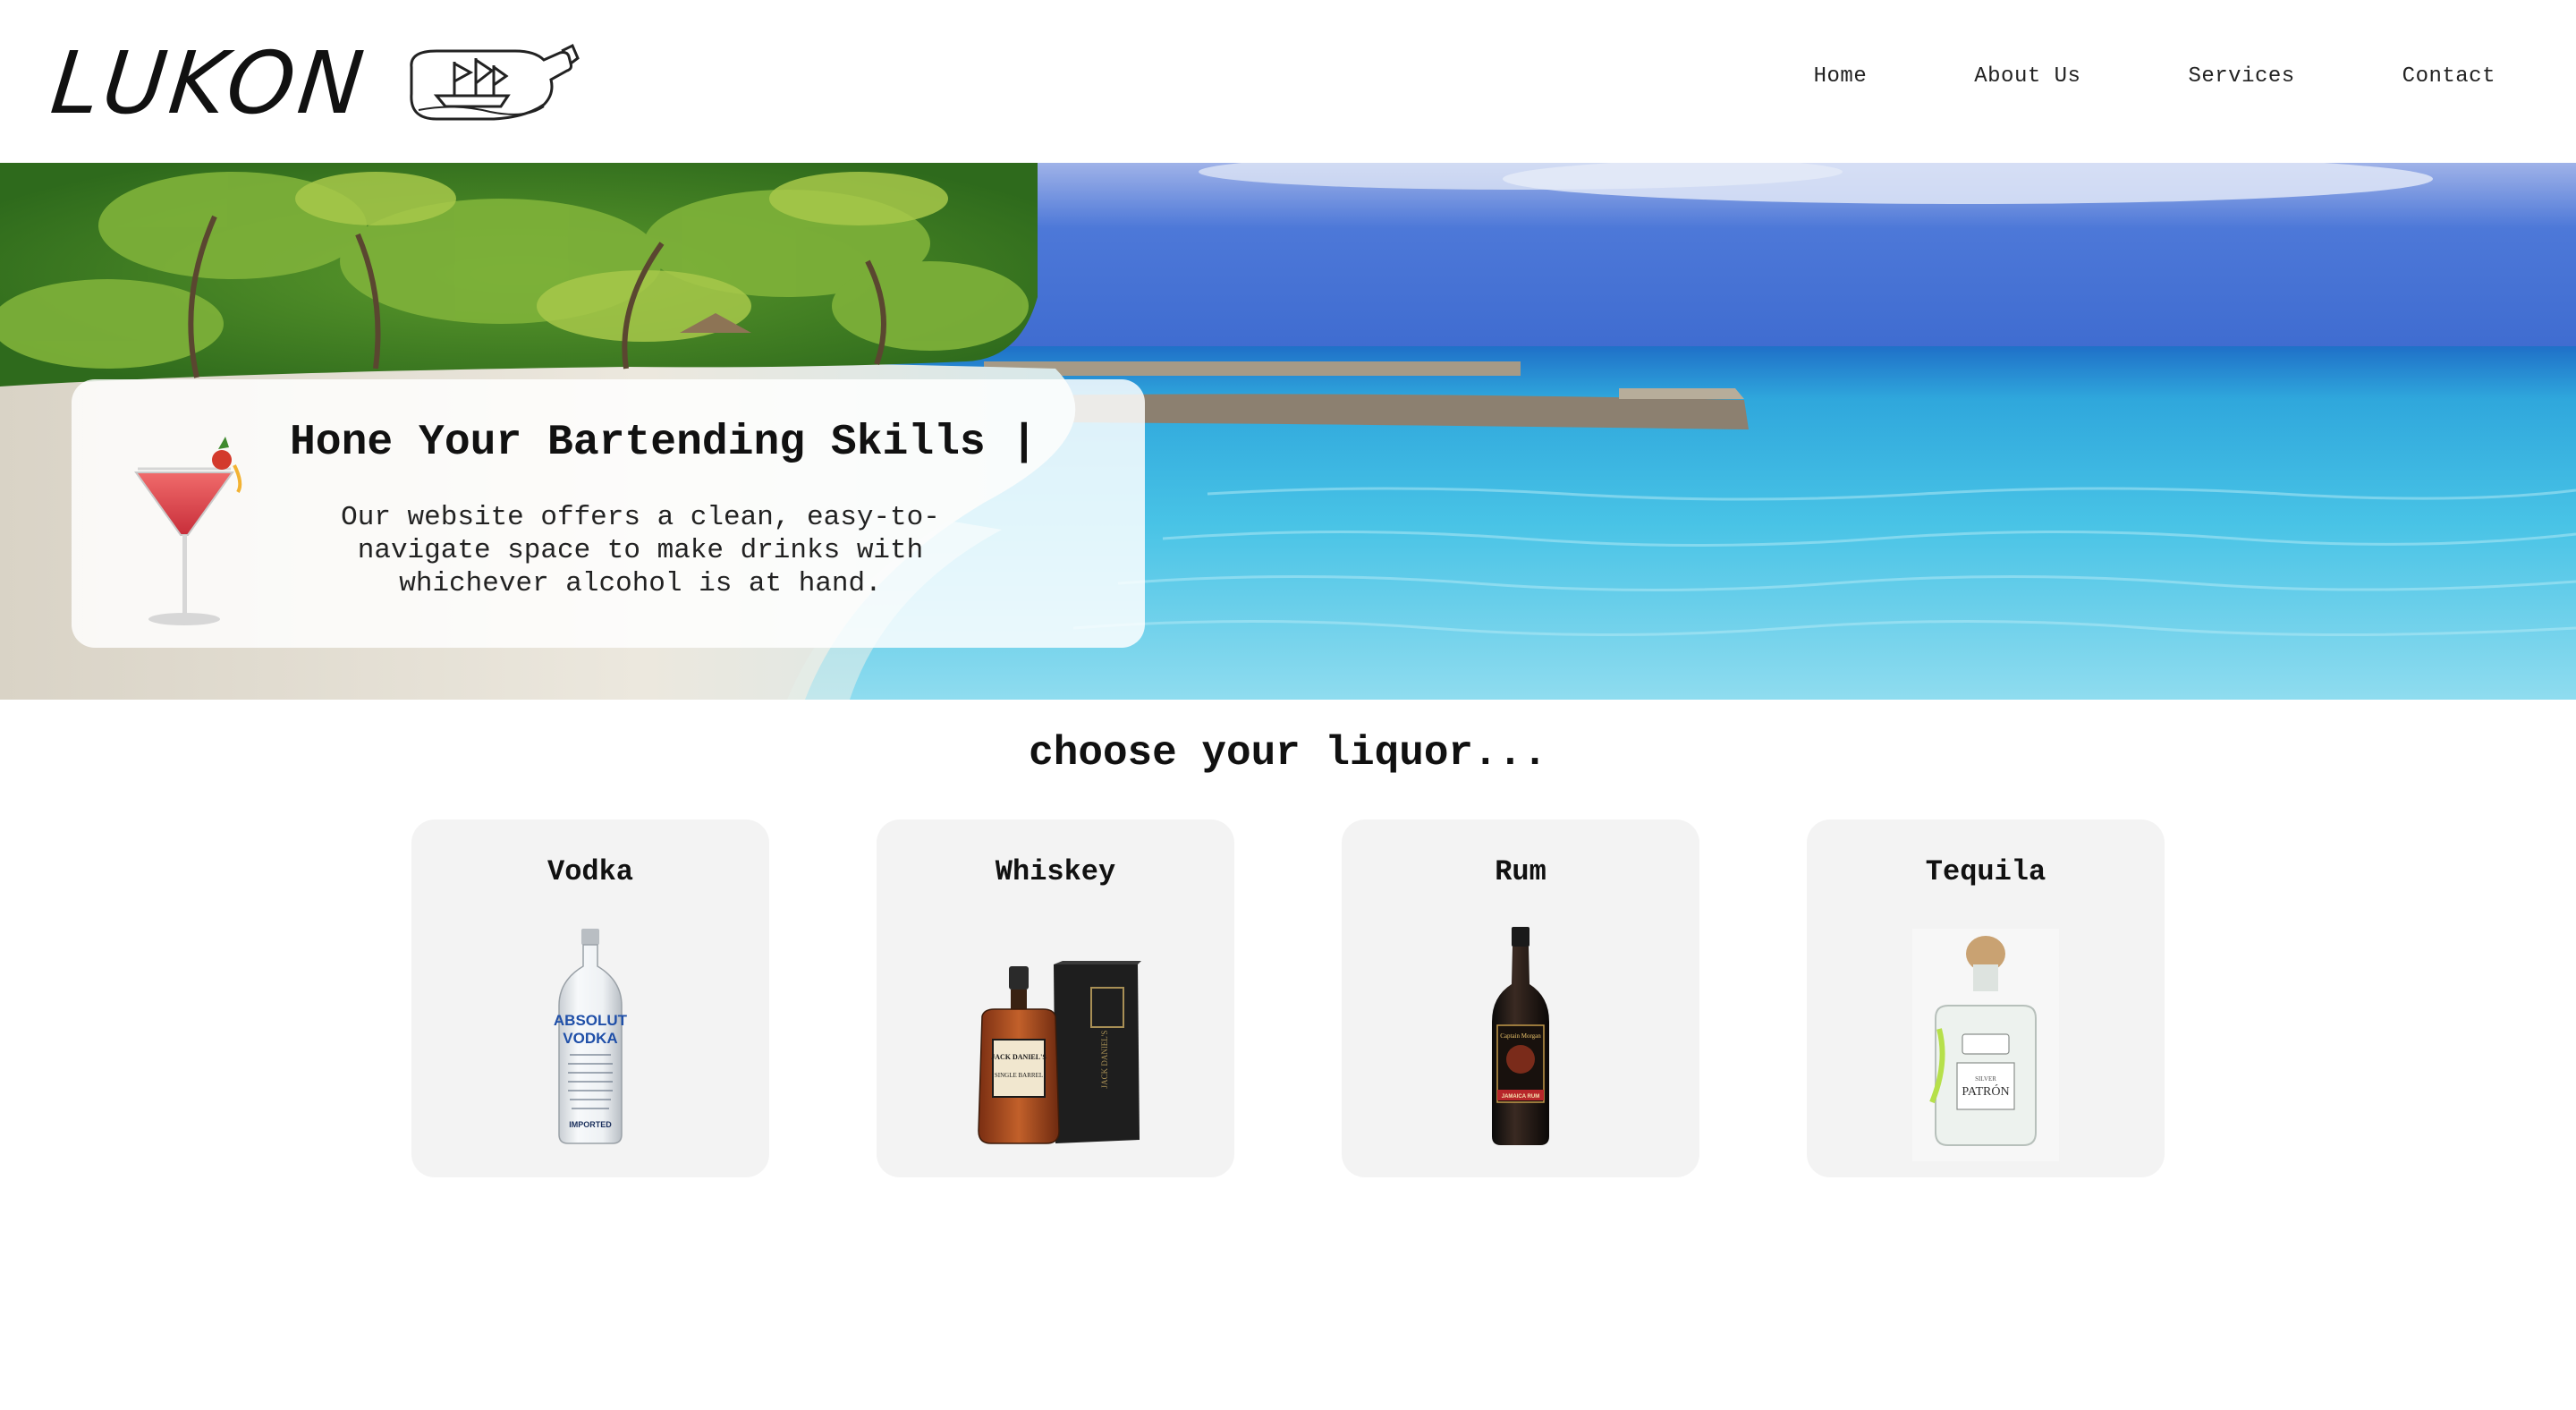  Describe the element at coordinates (1104, 1060) in the screenshot. I see `whiskey-box-label: JACK DANIEL'S` at that location.